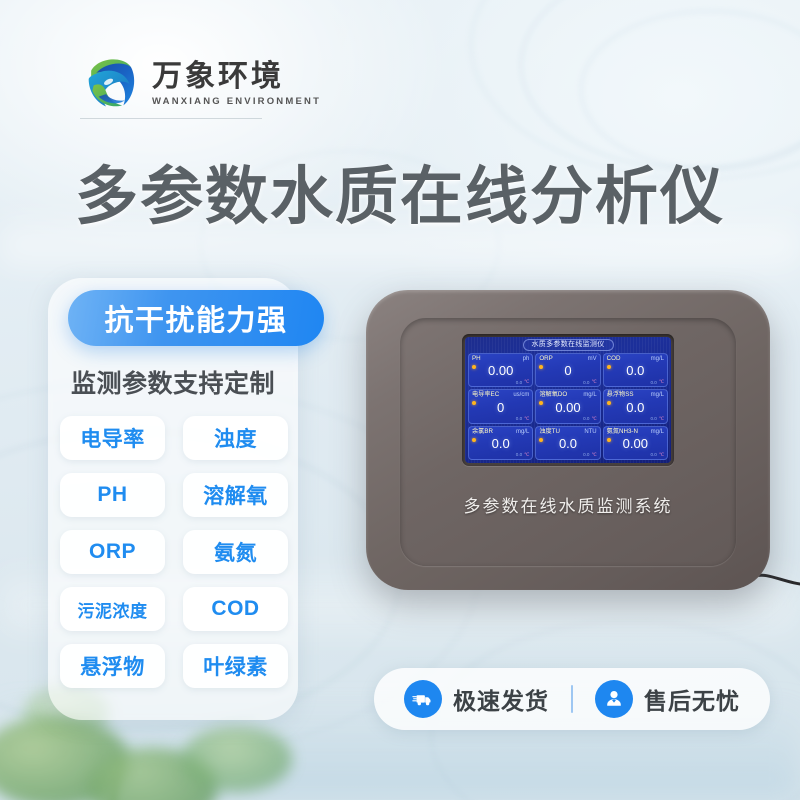 The width and height of the screenshot is (800, 800). I want to click on globe-swirl-logo-icon, so click(111, 83).